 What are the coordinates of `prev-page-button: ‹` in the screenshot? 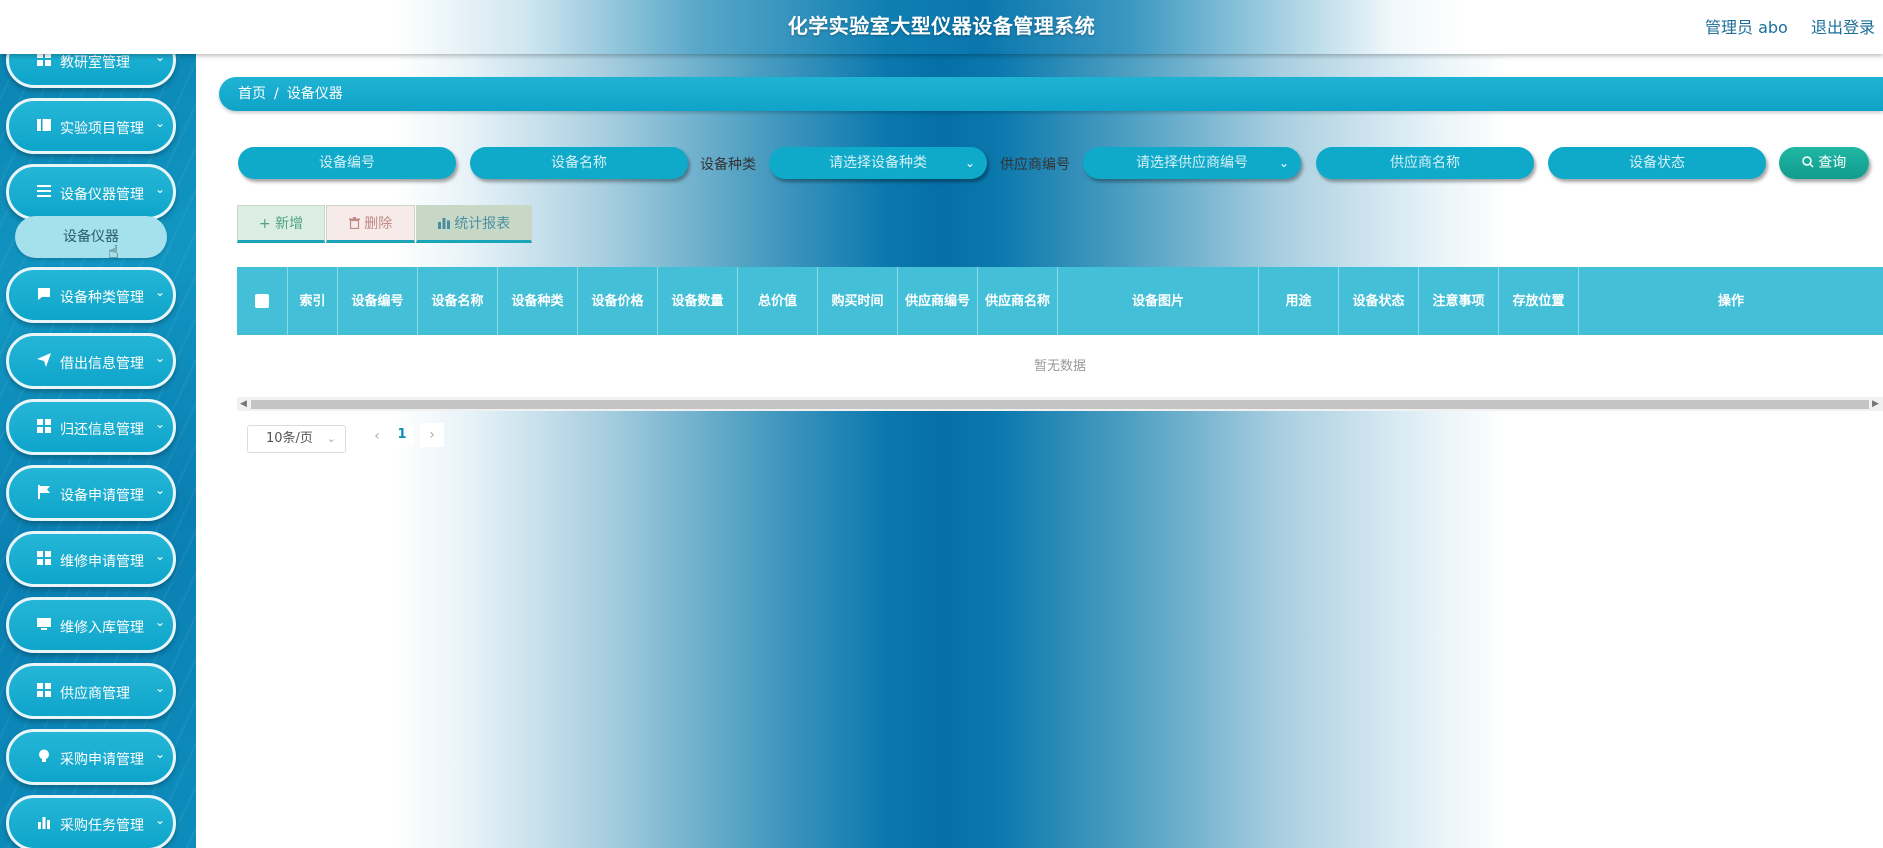 It's located at (377, 436).